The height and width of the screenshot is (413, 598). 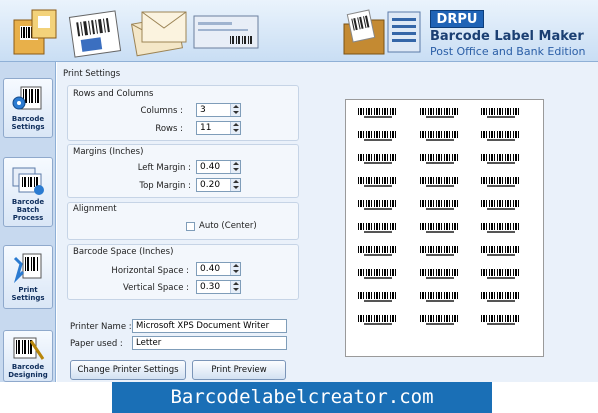 What do you see at coordinates (210, 185) in the screenshot?
I see `top-margin-value: 0.20` at bounding box center [210, 185].